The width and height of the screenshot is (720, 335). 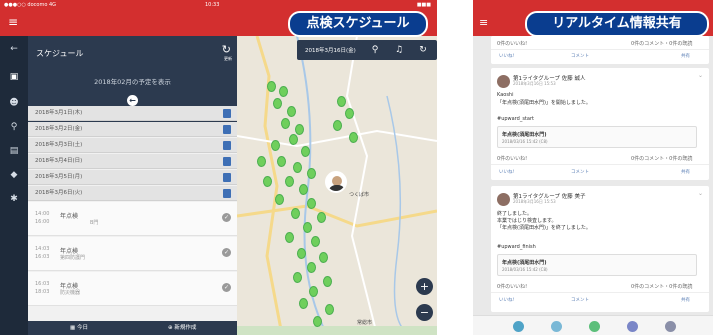 What do you see at coordinates (79, 328) in the screenshot?
I see `today-button: ▦ 今日` at bounding box center [79, 328].